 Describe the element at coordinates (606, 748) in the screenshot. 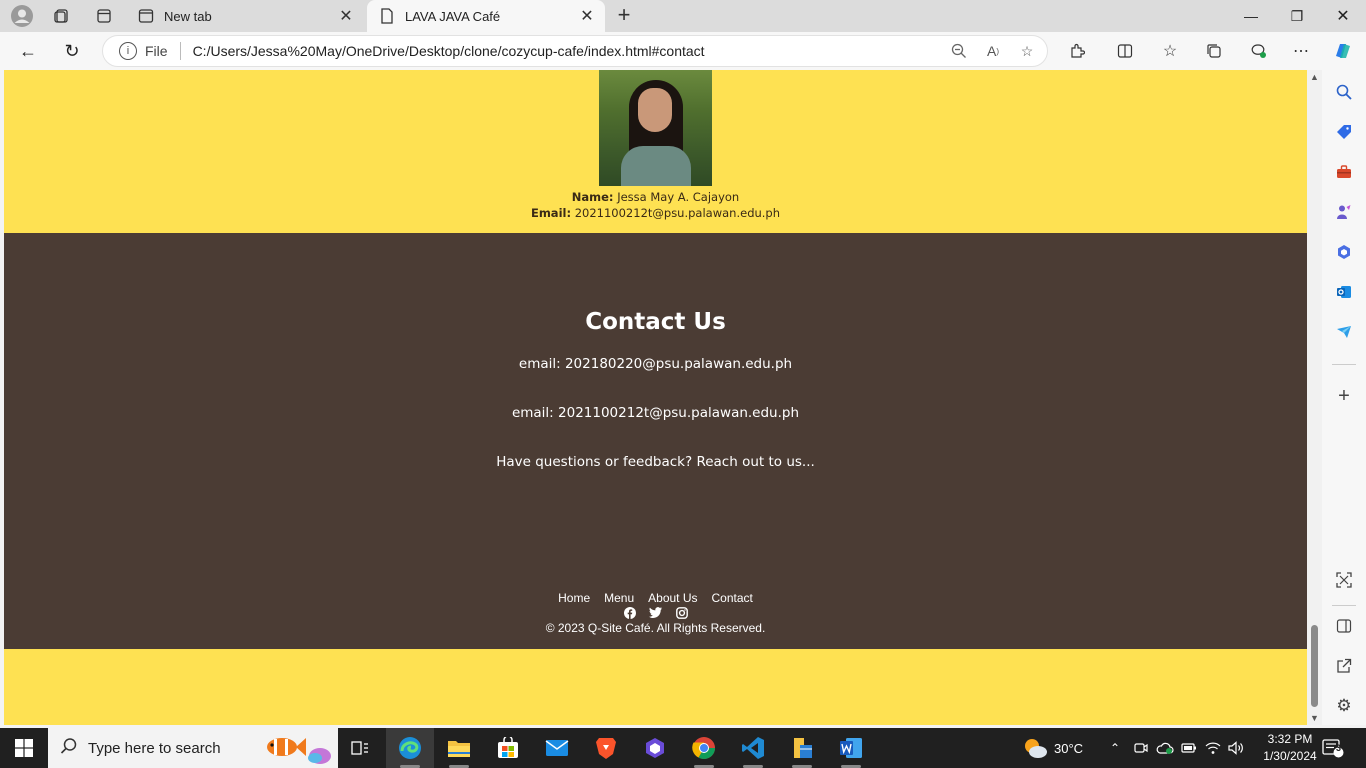

I see `brave-browser-icon` at that location.